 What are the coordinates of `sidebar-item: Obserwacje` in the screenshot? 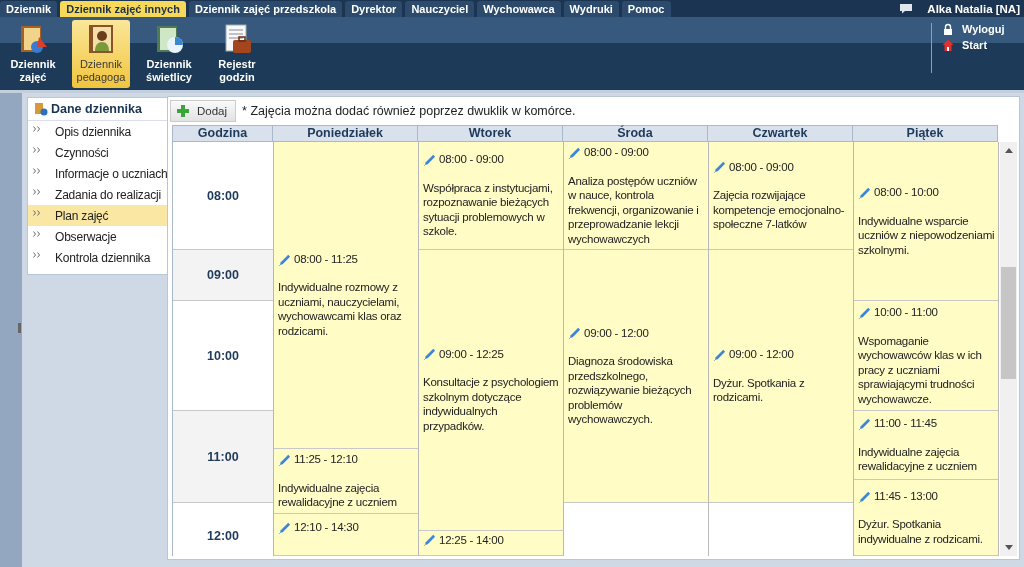 It's located at (97, 236).